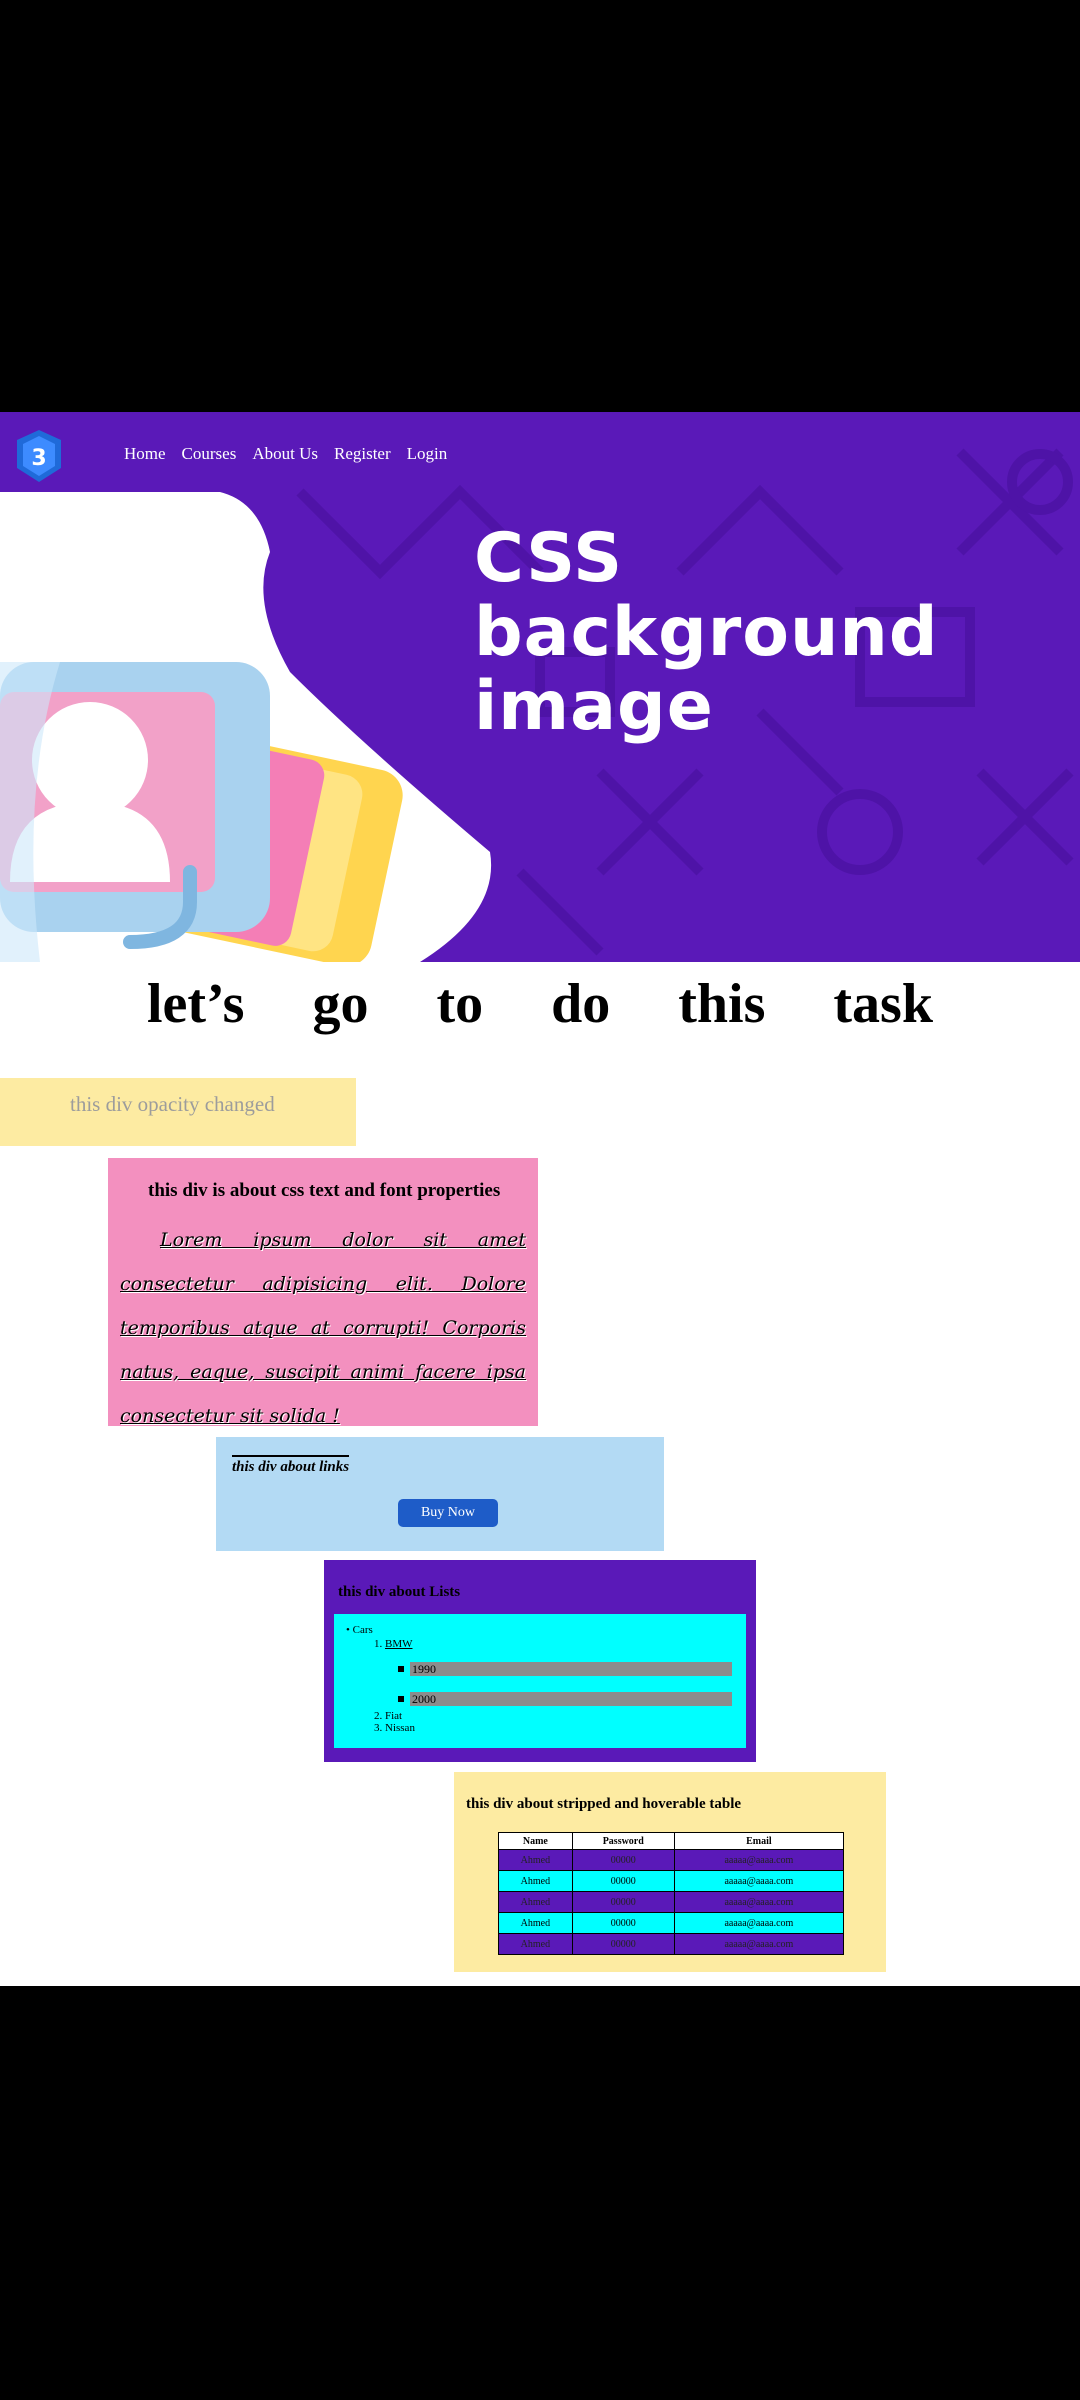 The width and height of the screenshot is (1080, 2400). What do you see at coordinates (246, 727) in the screenshot?
I see `hero-illustration` at bounding box center [246, 727].